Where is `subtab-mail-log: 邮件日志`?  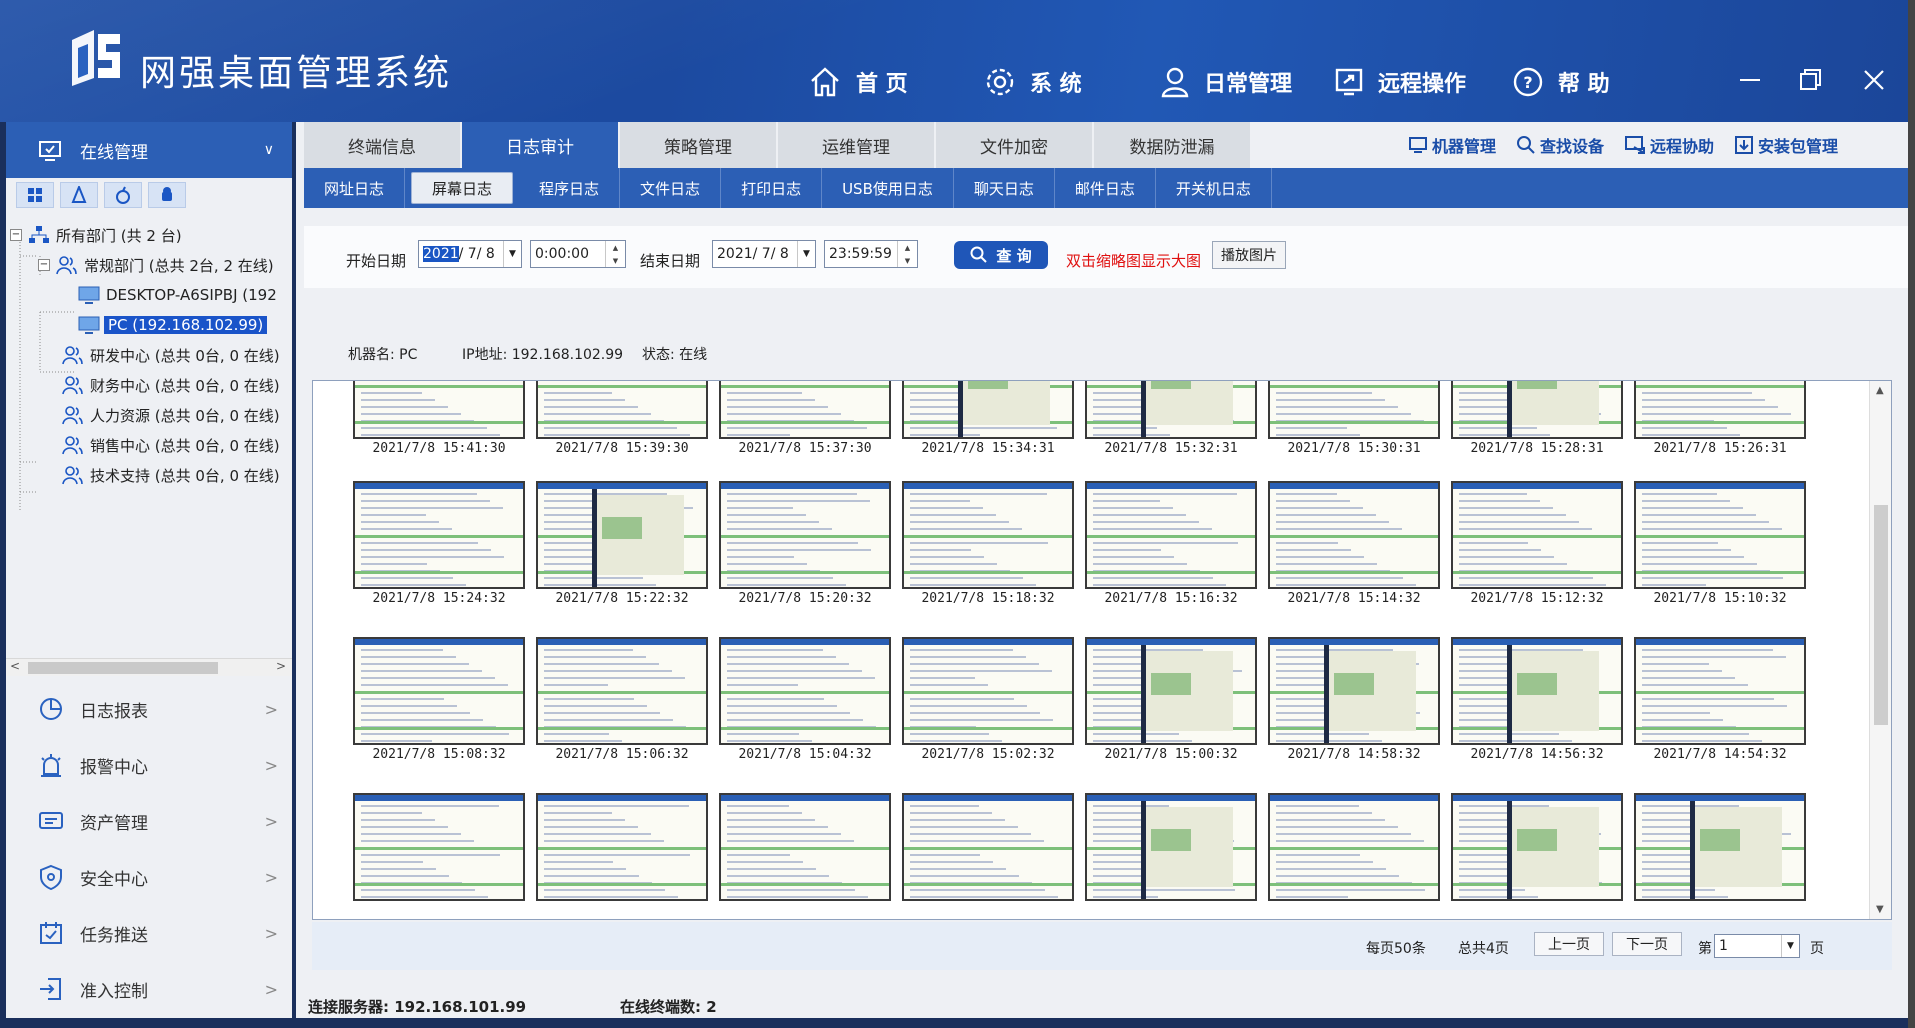
subtab-mail-log: 邮件日志 is located at coordinates (1105, 188).